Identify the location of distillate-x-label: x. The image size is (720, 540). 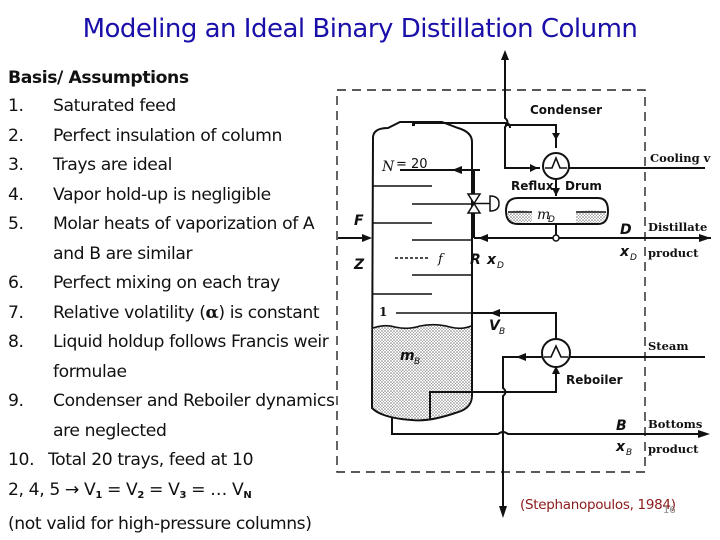
(624, 252).